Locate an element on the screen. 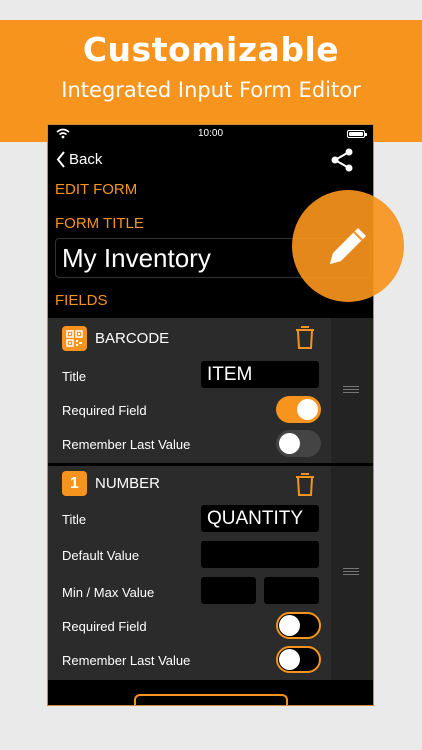  default-value-label: Default Value is located at coordinates (101, 555).